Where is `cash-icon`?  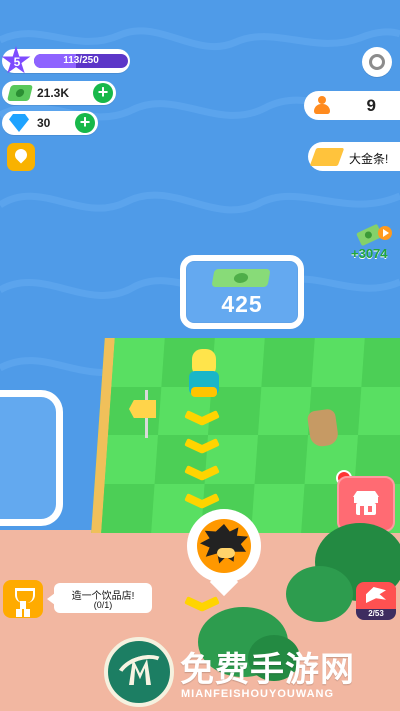 cash-icon is located at coordinates (241, 278).